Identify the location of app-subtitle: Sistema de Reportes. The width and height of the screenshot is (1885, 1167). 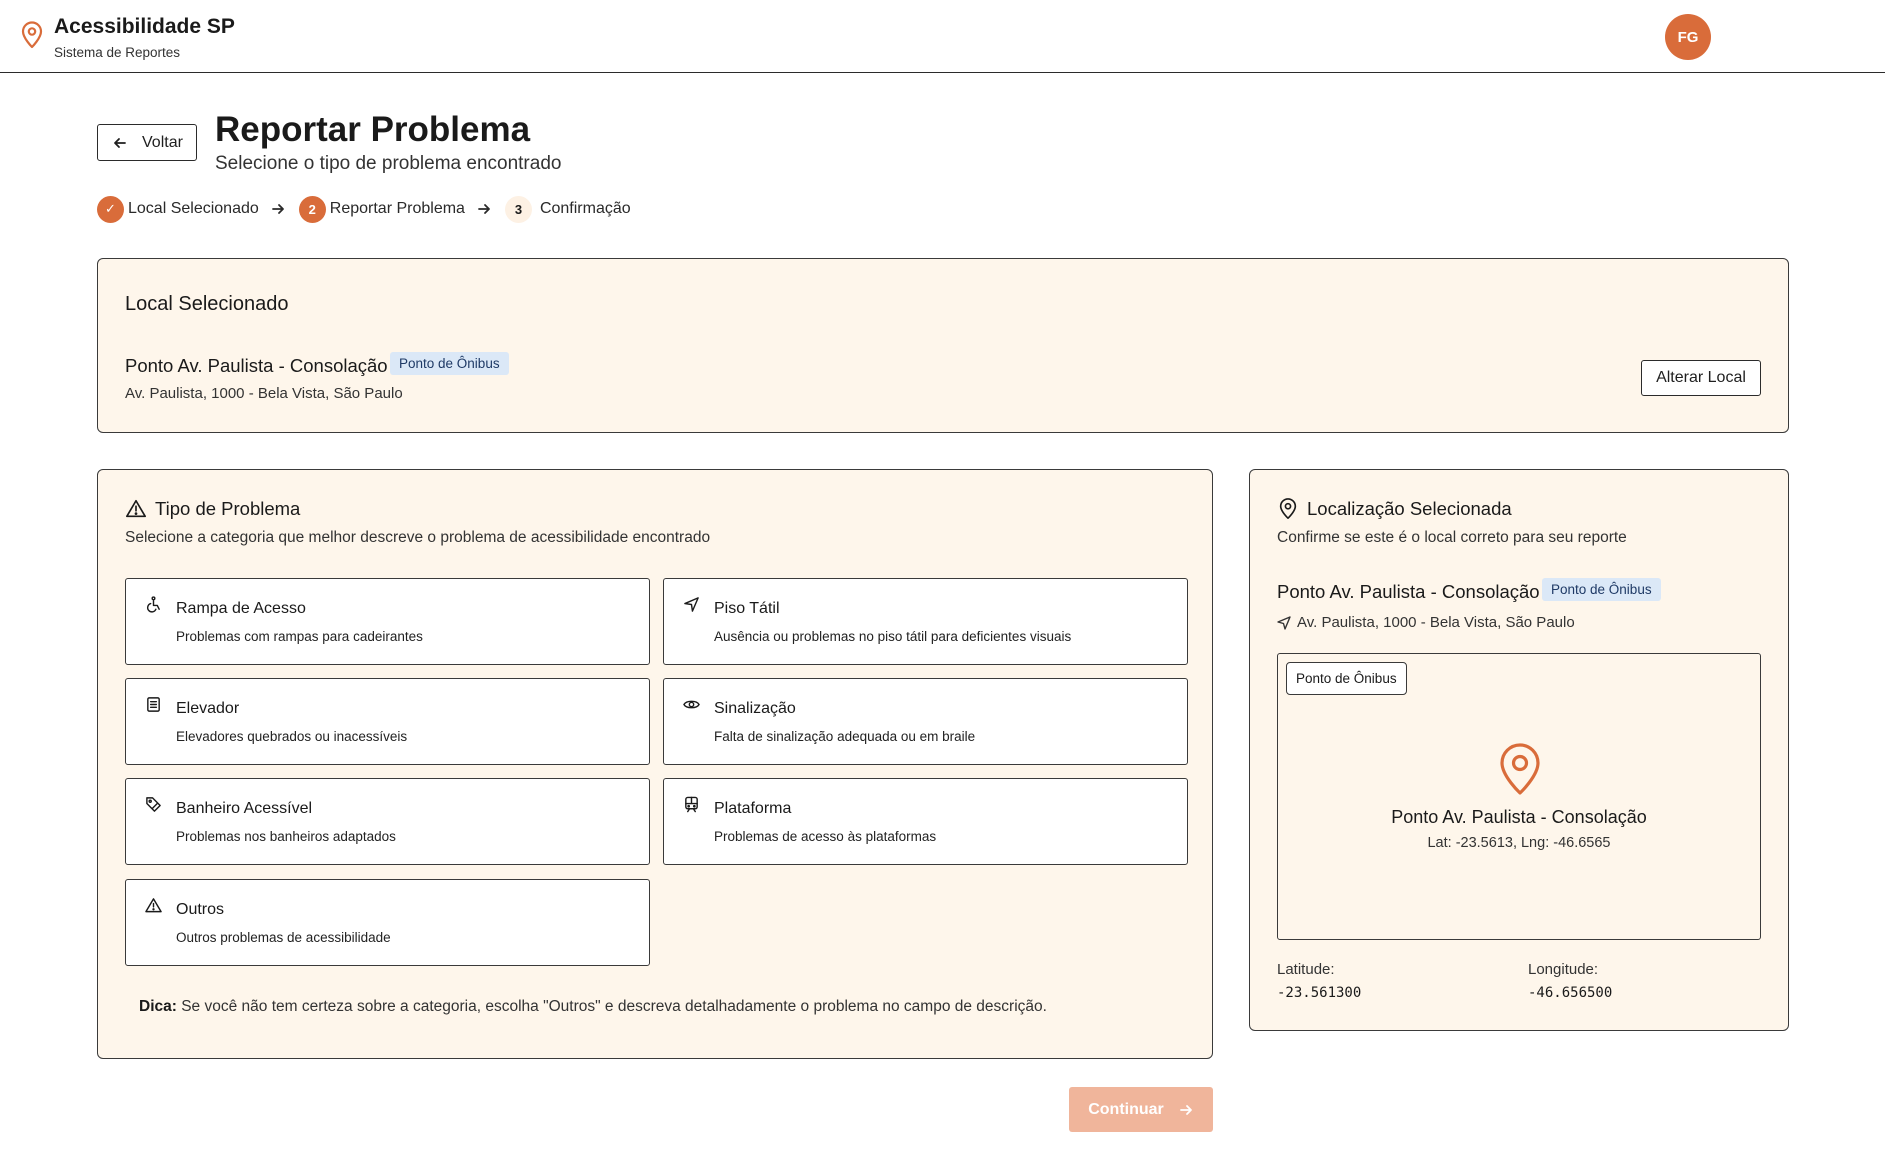
(117, 52).